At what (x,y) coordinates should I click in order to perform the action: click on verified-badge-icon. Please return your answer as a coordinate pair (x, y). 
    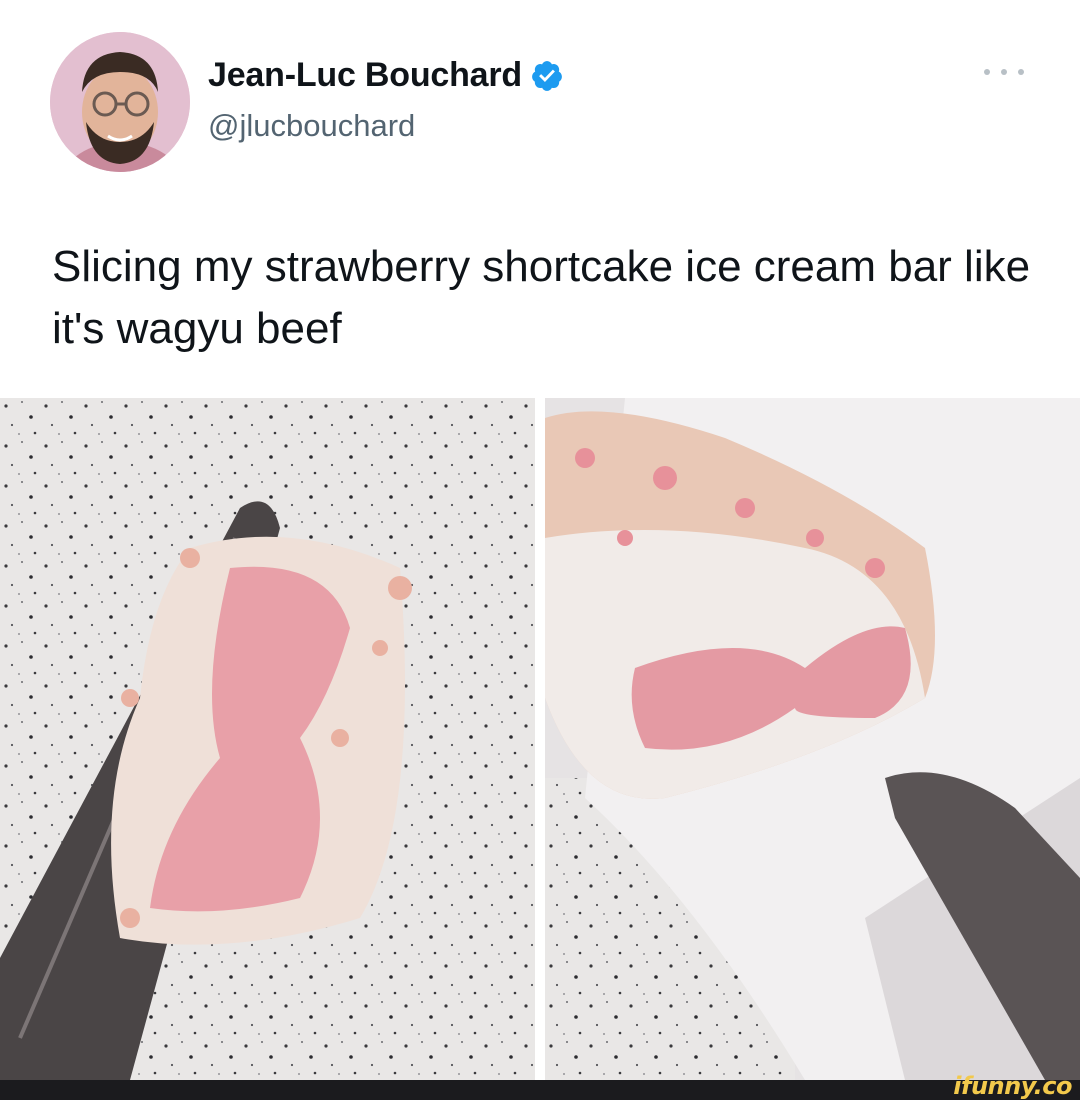
    Looking at the image, I should click on (547, 75).